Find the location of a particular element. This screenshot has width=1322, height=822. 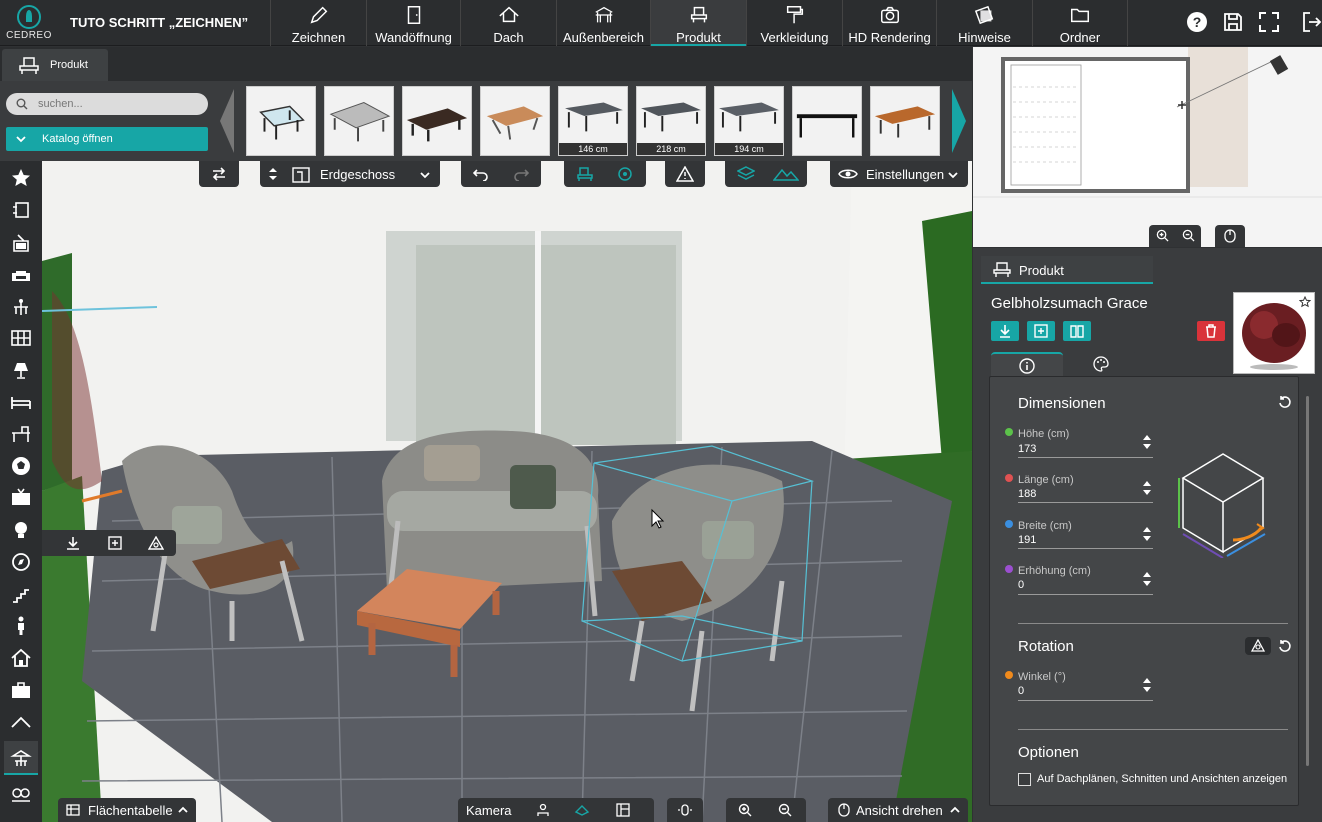

appliance-icon is located at coordinates (21, 242).